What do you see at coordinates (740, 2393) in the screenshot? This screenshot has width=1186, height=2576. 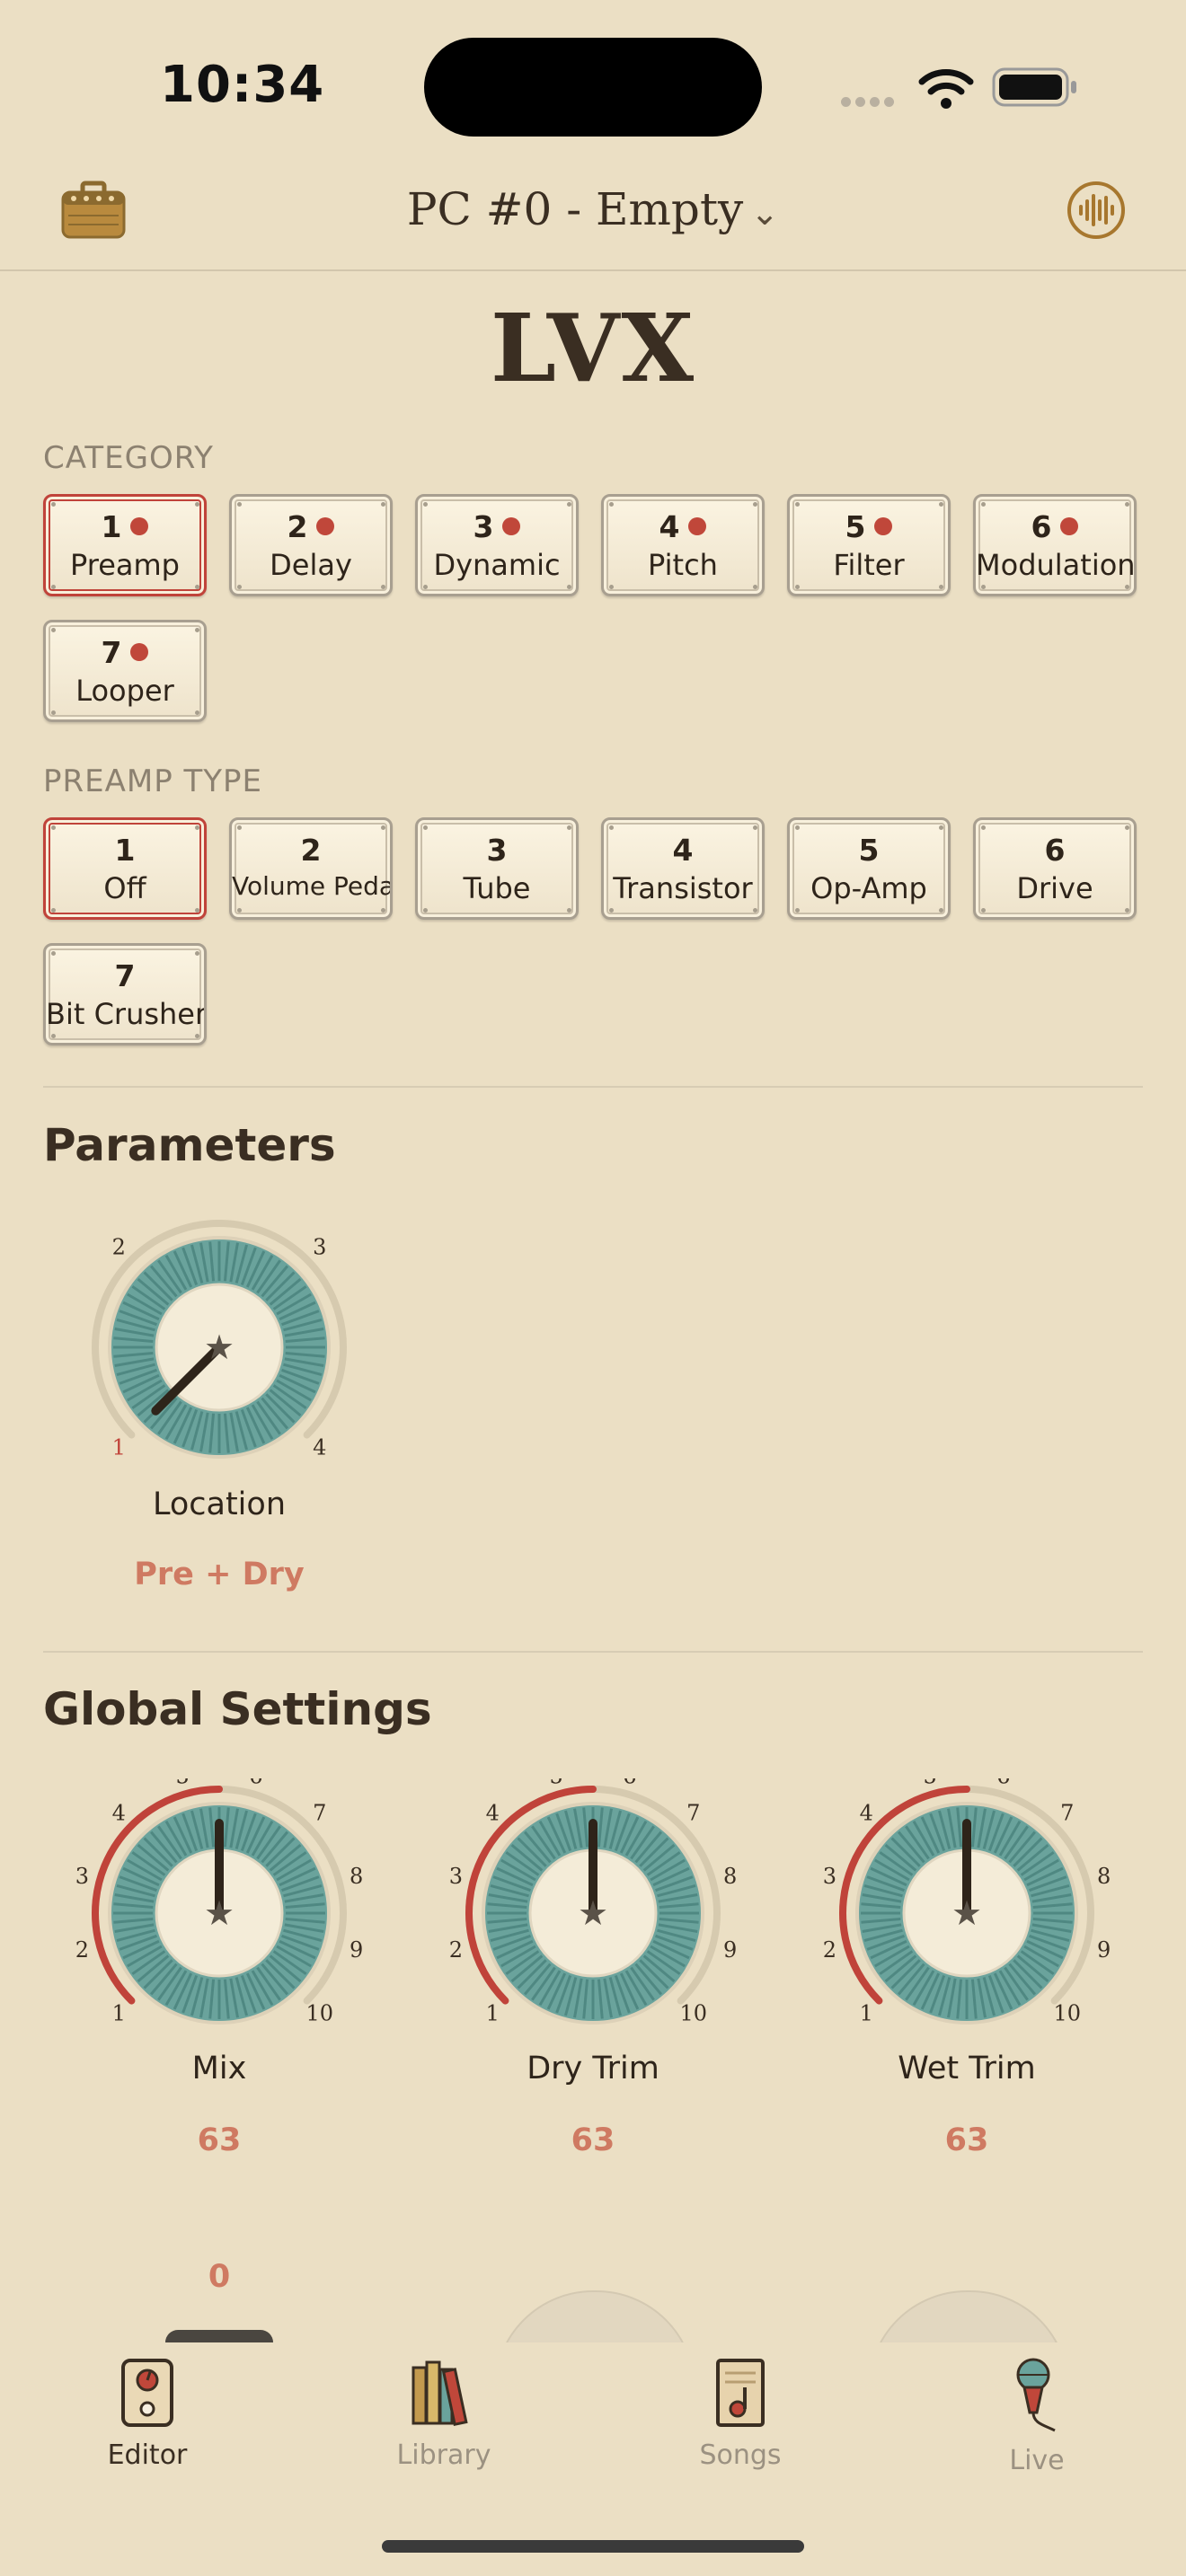 I see `song-sheet-icon` at bounding box center [740, 2393].